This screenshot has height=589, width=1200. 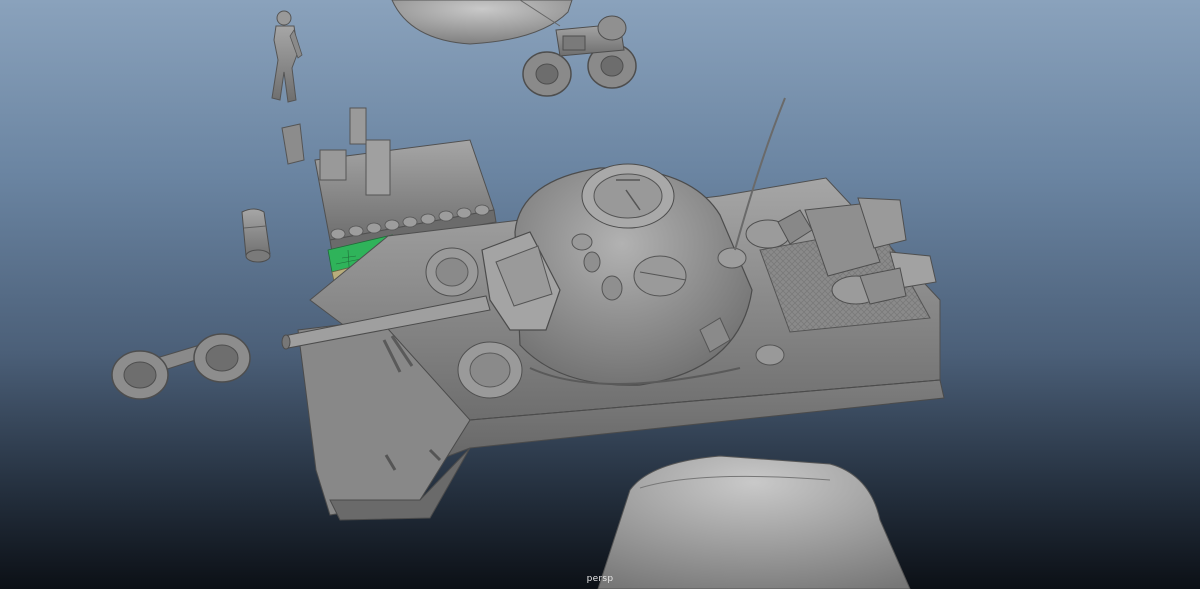 I want to click on fuel-can, so click(x=256, y=235).